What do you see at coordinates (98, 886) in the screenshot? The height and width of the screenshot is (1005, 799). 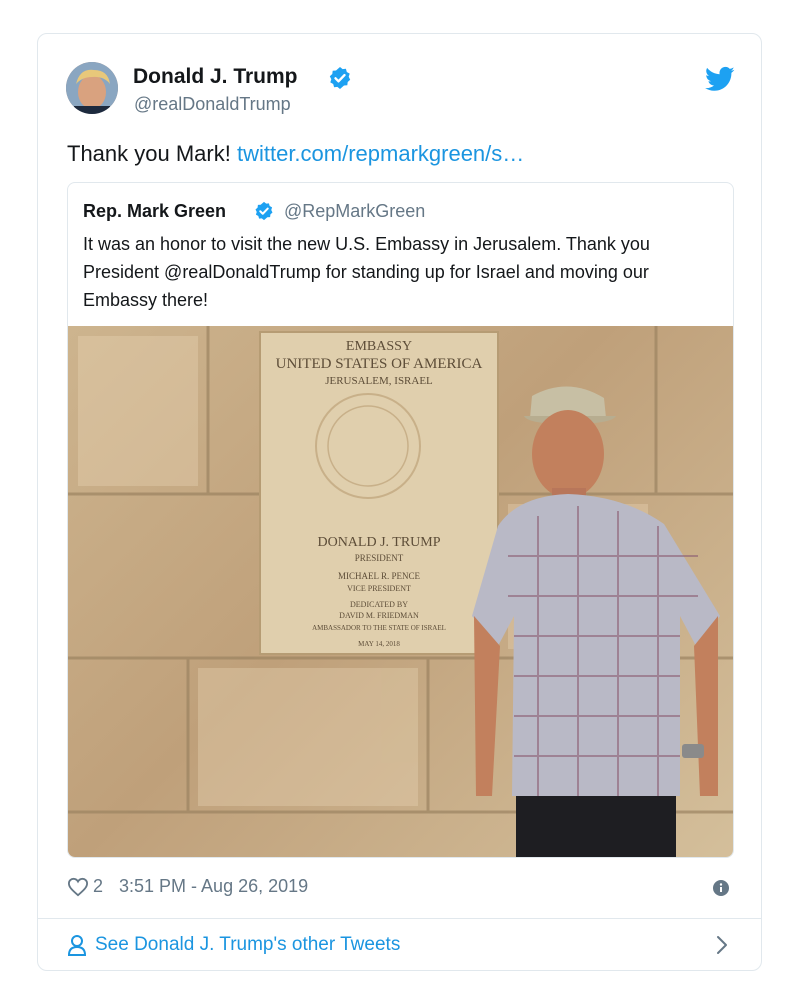 I see `like-count: 2` at bounding box center [98, 886].